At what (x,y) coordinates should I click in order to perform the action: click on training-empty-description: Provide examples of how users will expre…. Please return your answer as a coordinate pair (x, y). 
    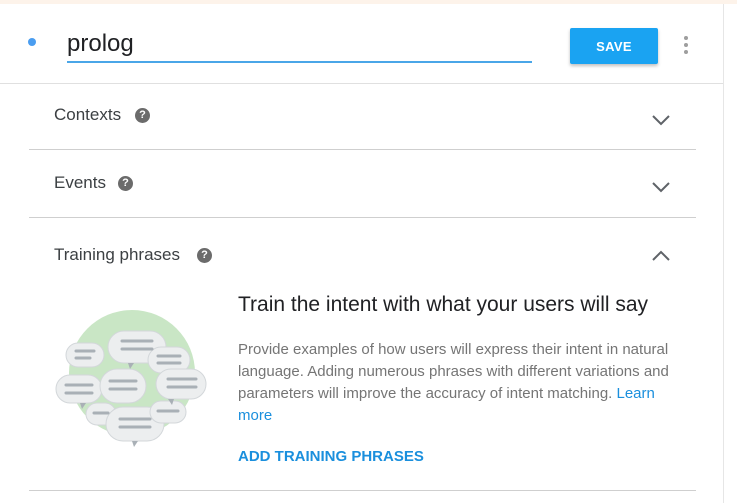
    Looking at the image, I should click on (460, 383).